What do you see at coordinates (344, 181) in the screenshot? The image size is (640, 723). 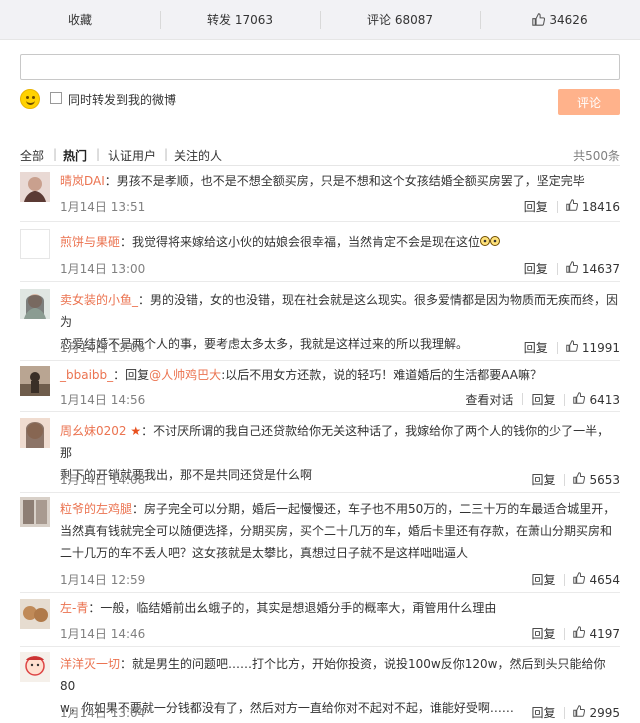 I see `comment-content: ：男孩不是孝顺，也不是不想全额买房，只是不想和这个女孩结婚全额买房罢了，坚定完毕` at bounding box center [344, 181].